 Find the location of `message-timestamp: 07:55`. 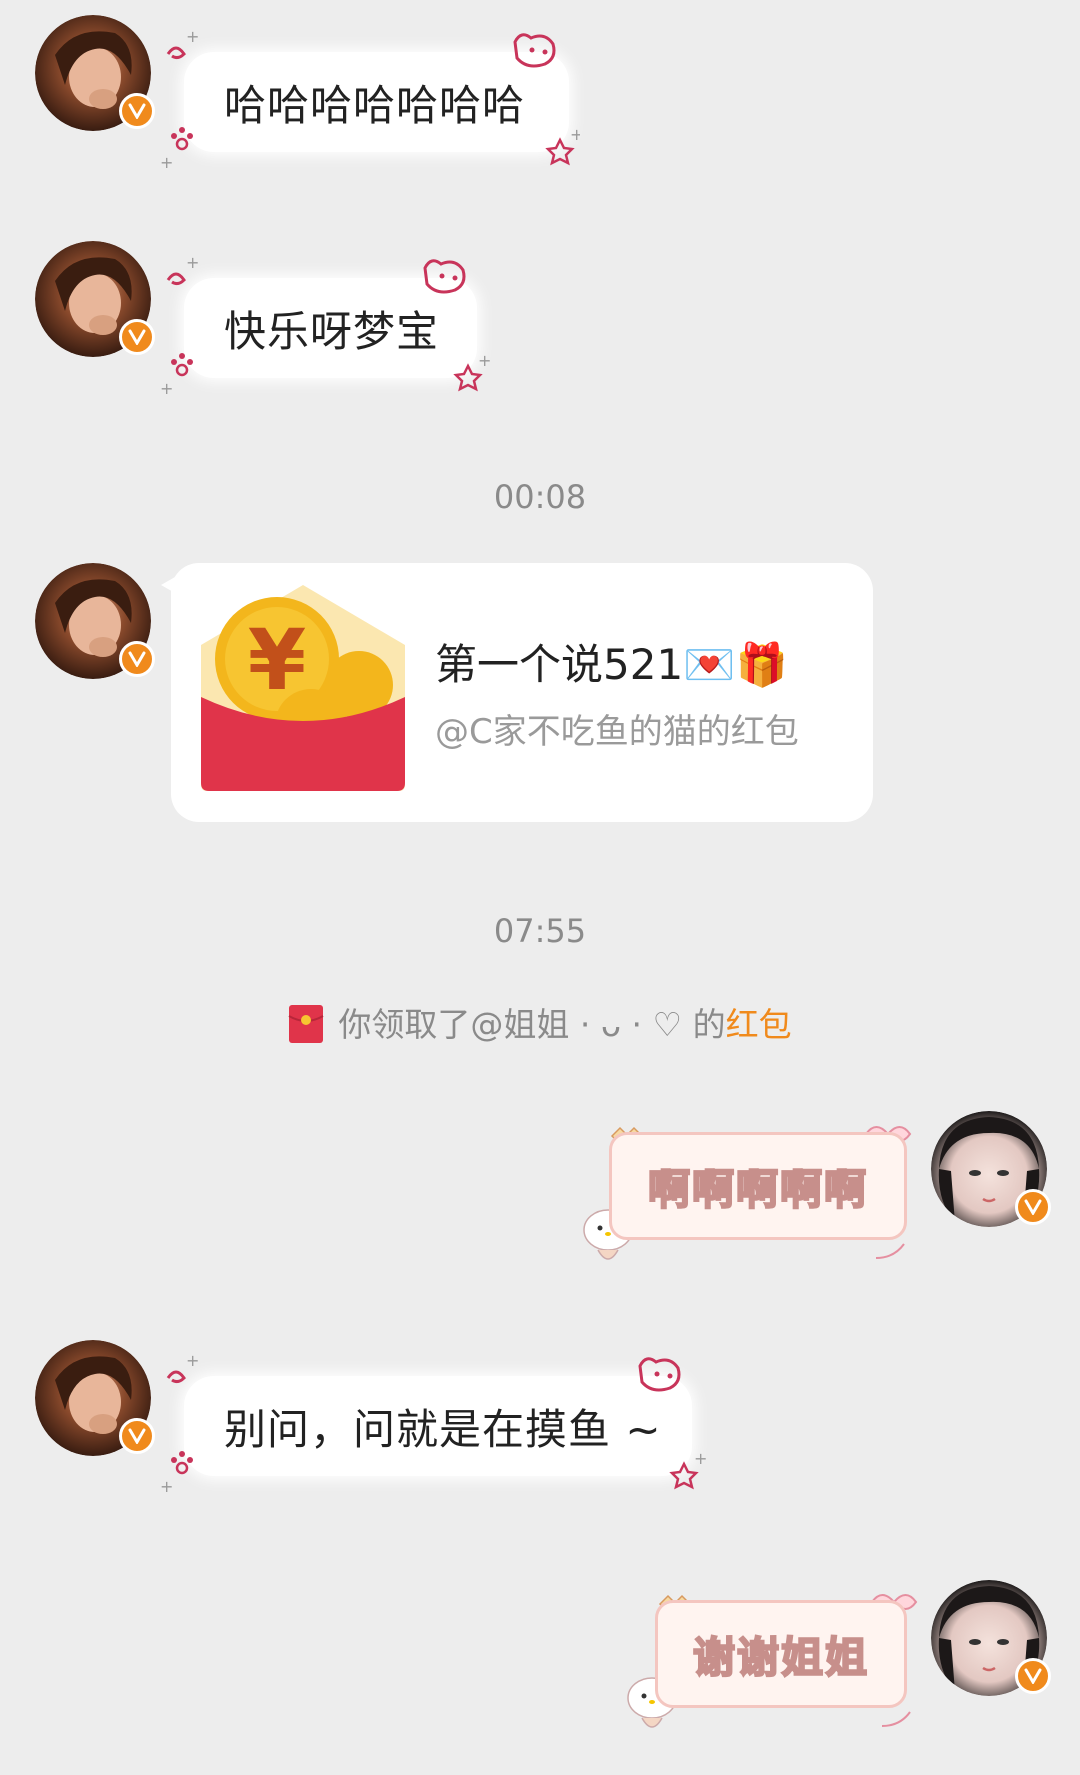

message-timestamp: 07:55 is located at coordinates (540, 931).